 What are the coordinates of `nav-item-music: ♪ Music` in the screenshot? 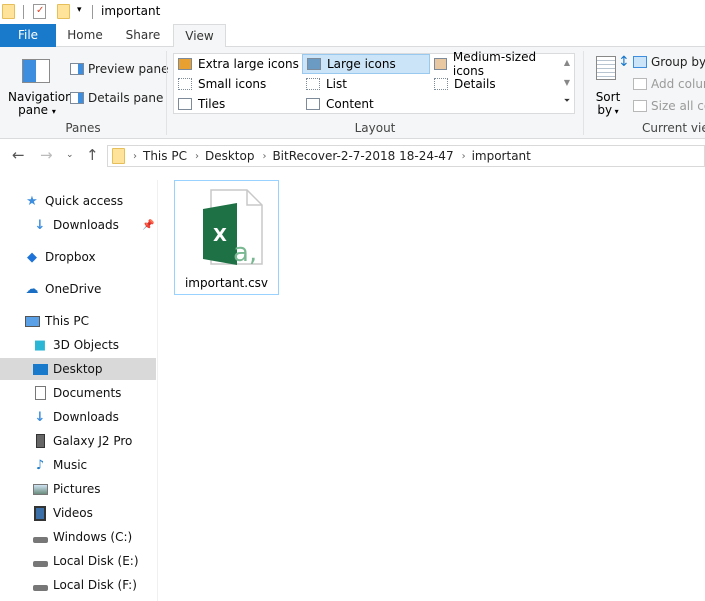 It's located at (78, 465).